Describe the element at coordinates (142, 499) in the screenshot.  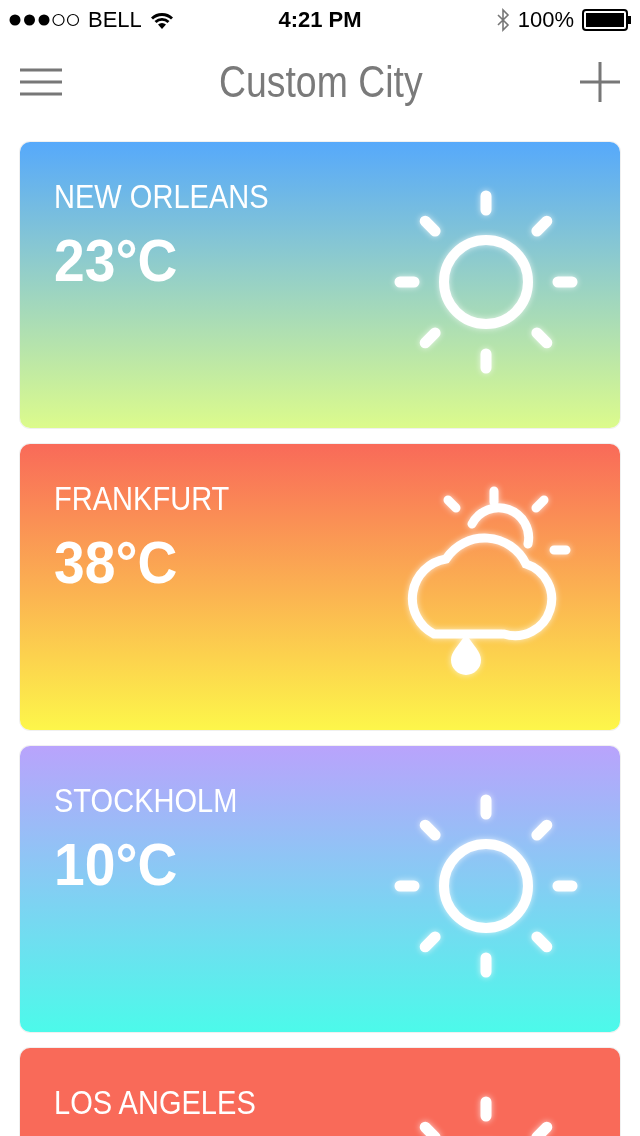
I see `city-name: FRANKFURT` at that location.